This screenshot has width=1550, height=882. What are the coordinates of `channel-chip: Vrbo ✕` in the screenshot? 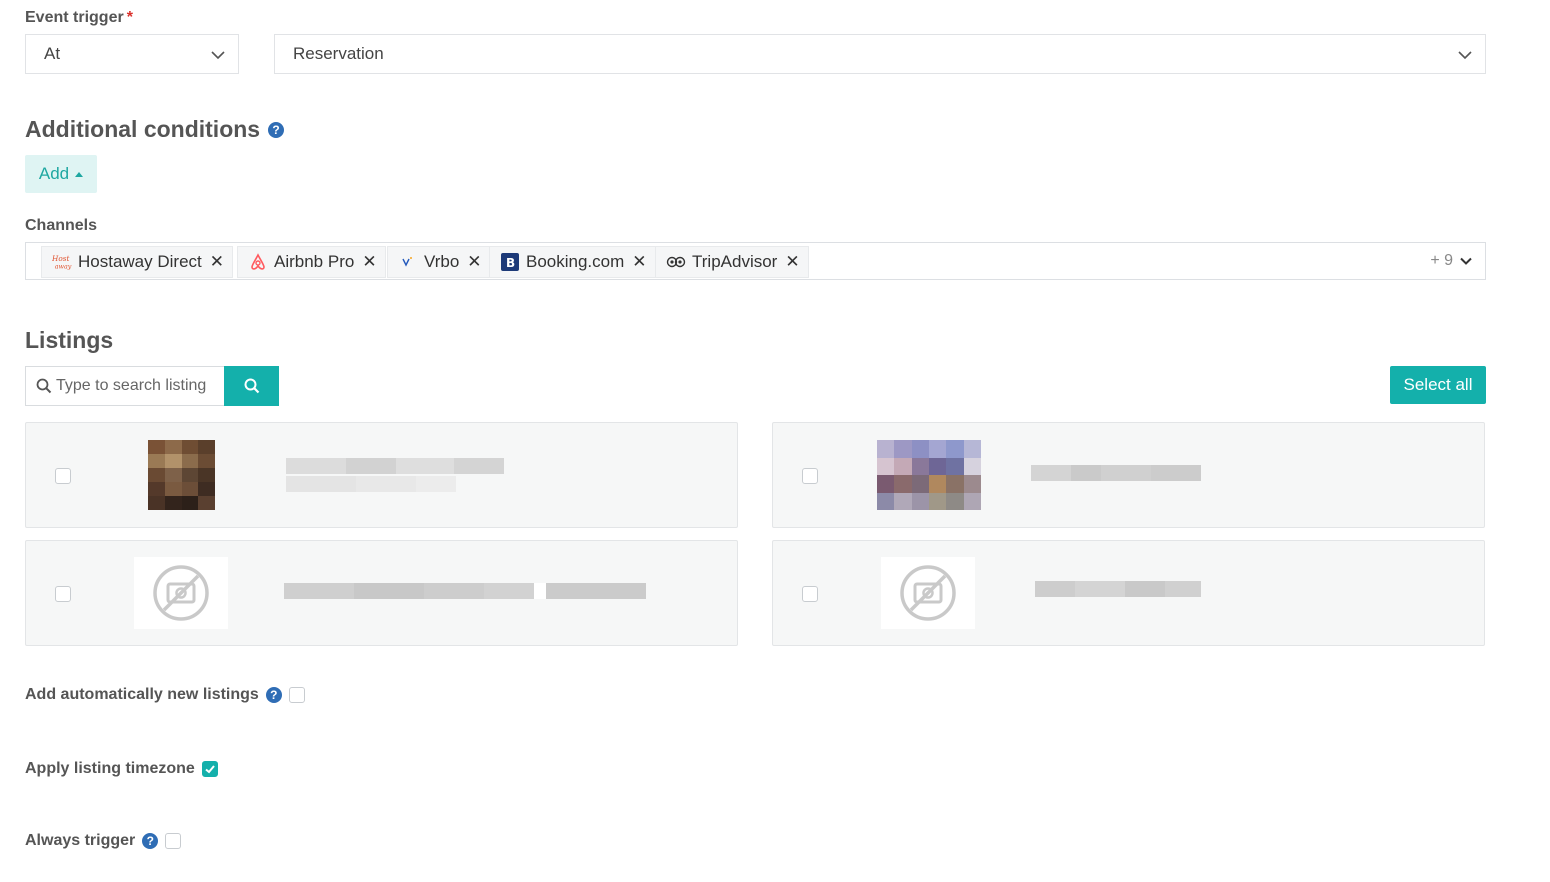 It's located at (439, 262).